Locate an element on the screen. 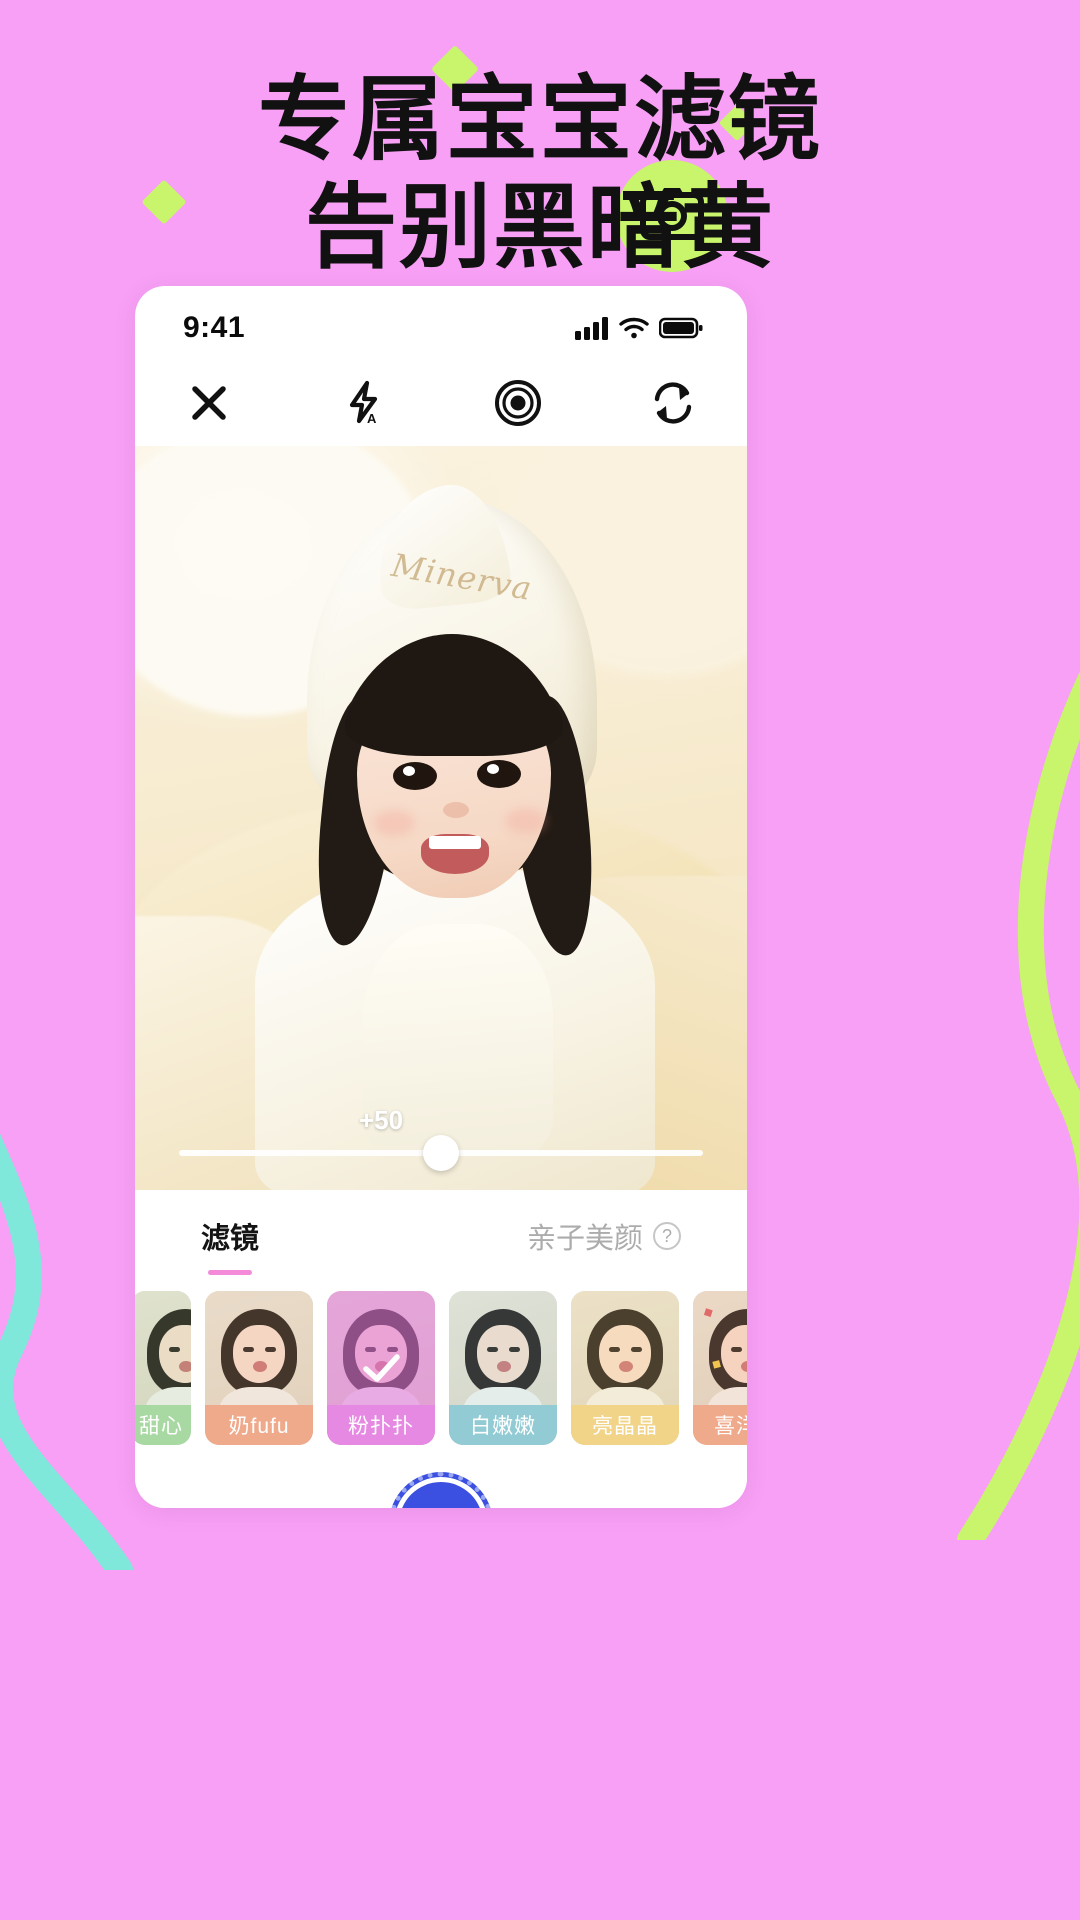 This screenshot has height=1920, width=1080. flip-camera-icon is located at coordinates (673, 403).